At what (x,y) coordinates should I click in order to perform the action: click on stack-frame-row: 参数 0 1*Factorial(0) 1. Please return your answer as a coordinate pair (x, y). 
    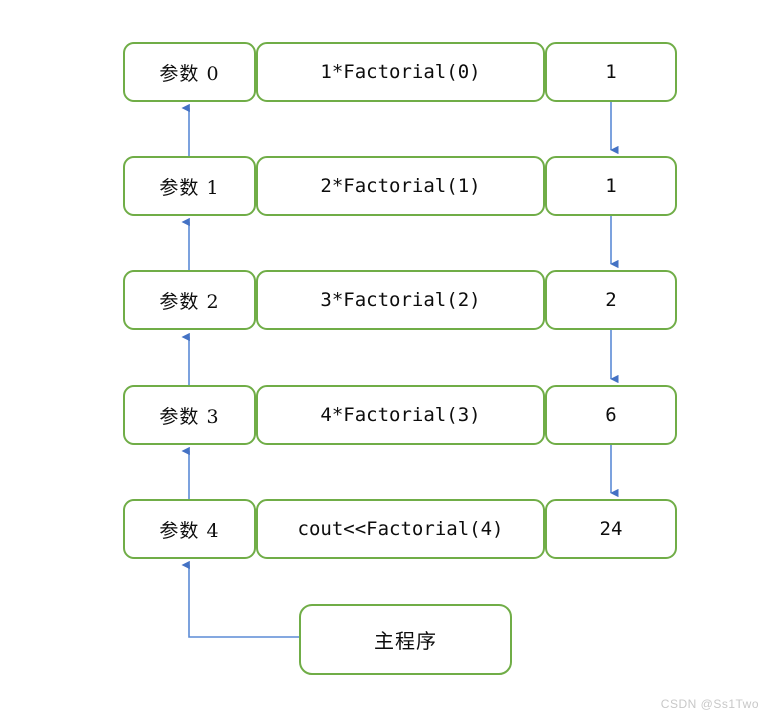
    Looking at the image, I should click on (386, 72).